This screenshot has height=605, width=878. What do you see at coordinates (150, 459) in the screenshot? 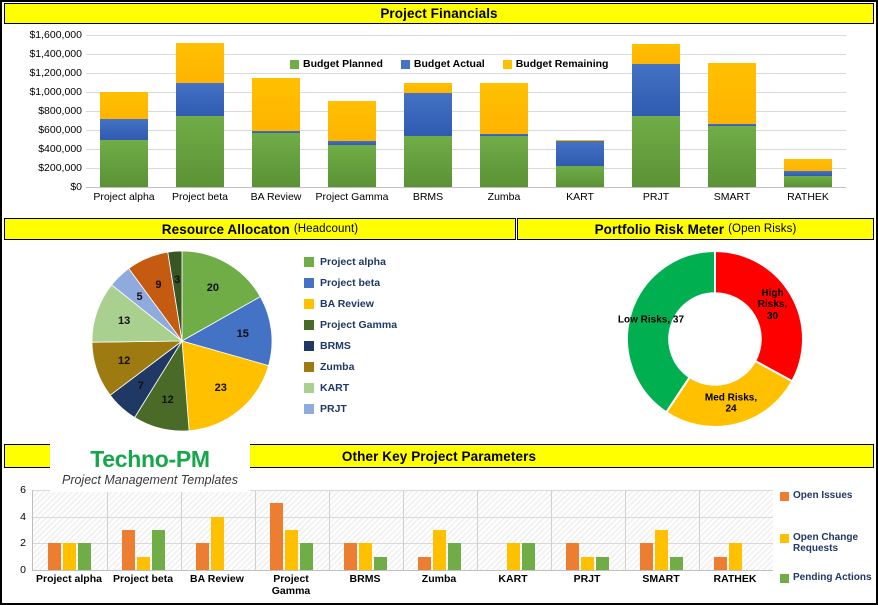
I see `logo-brand-name: Techno-PM` at bounding box center [150, 459].